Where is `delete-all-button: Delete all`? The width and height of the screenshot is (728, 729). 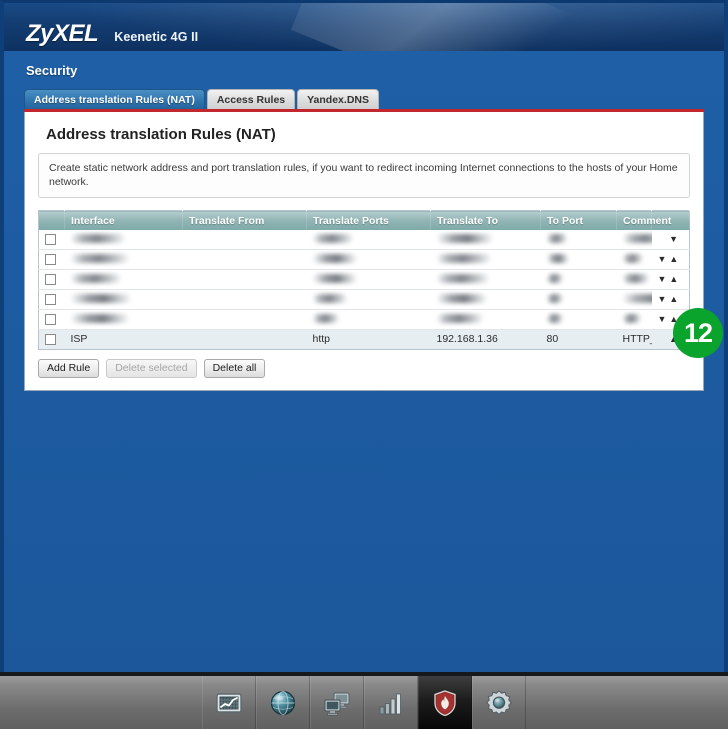 delete-all-button: Delete all is located at coordinates (234, 368).